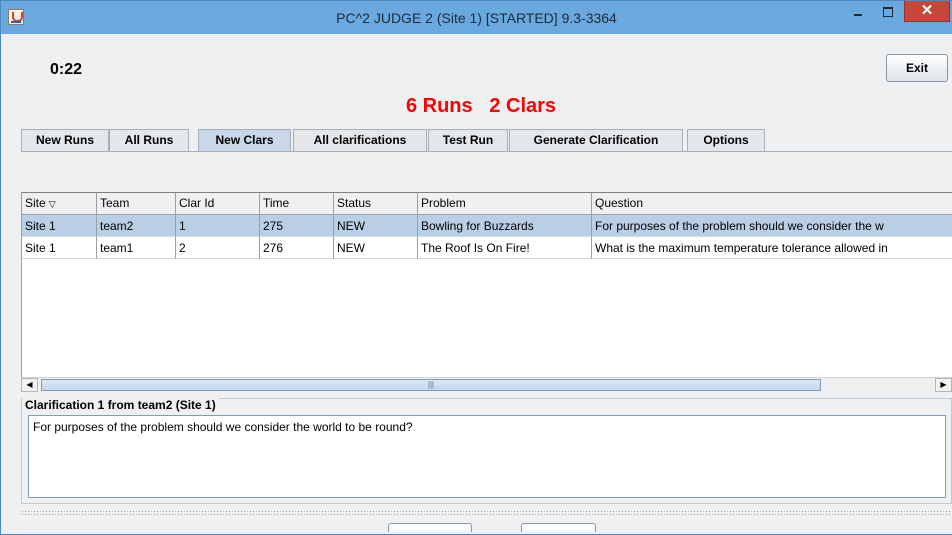  I want to click on column-header-clar-id: Clar Id, so click(218, 204).